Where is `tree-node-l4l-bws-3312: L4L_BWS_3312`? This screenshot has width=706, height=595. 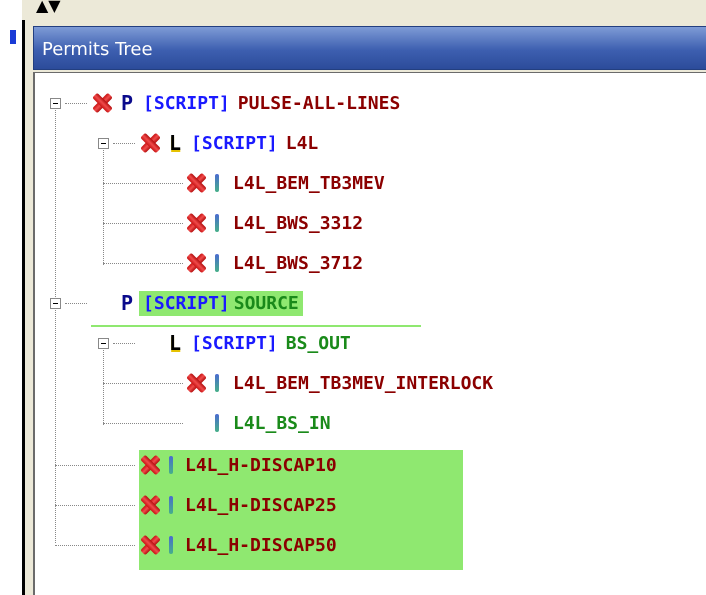 tree-node-l4l-bws-3312: L4L_BWS_3312 is located at coordinates (274, 223).